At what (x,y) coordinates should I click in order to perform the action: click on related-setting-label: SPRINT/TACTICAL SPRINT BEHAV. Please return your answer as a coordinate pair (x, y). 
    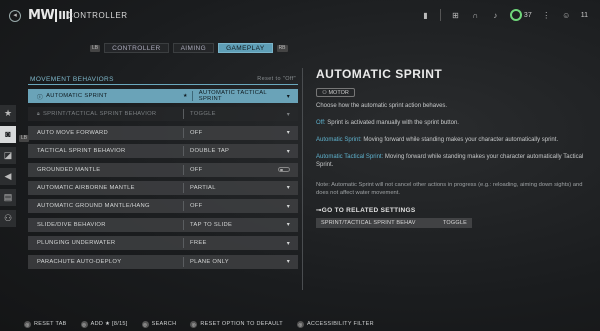
    Looking at the image, I should click on (368, 223).